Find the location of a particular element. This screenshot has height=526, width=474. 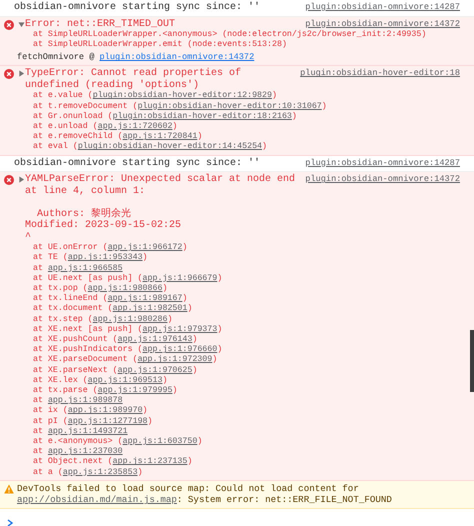

frame-link: app.js:1:966585 is located at coordinates (85, 268).